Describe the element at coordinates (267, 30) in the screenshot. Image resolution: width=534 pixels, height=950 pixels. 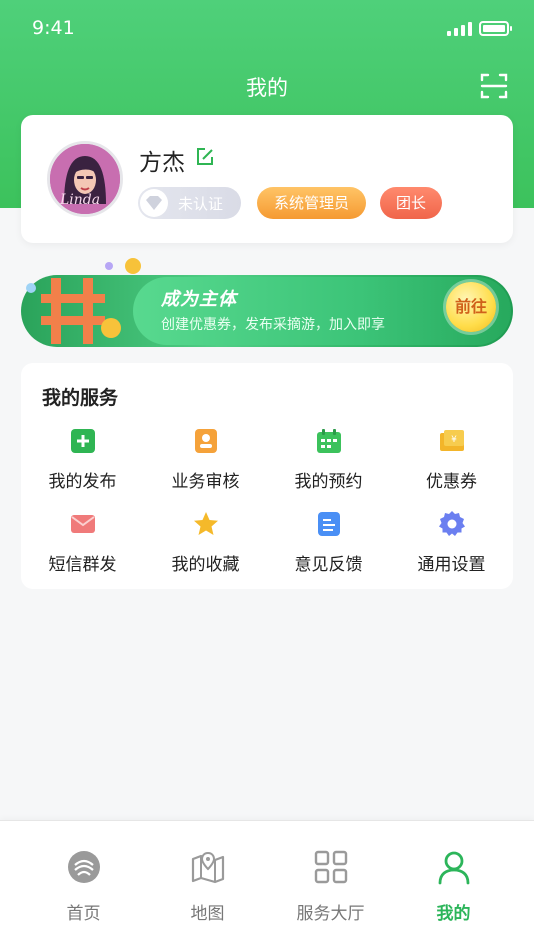
I see `status-bar: 9:41` at that location.